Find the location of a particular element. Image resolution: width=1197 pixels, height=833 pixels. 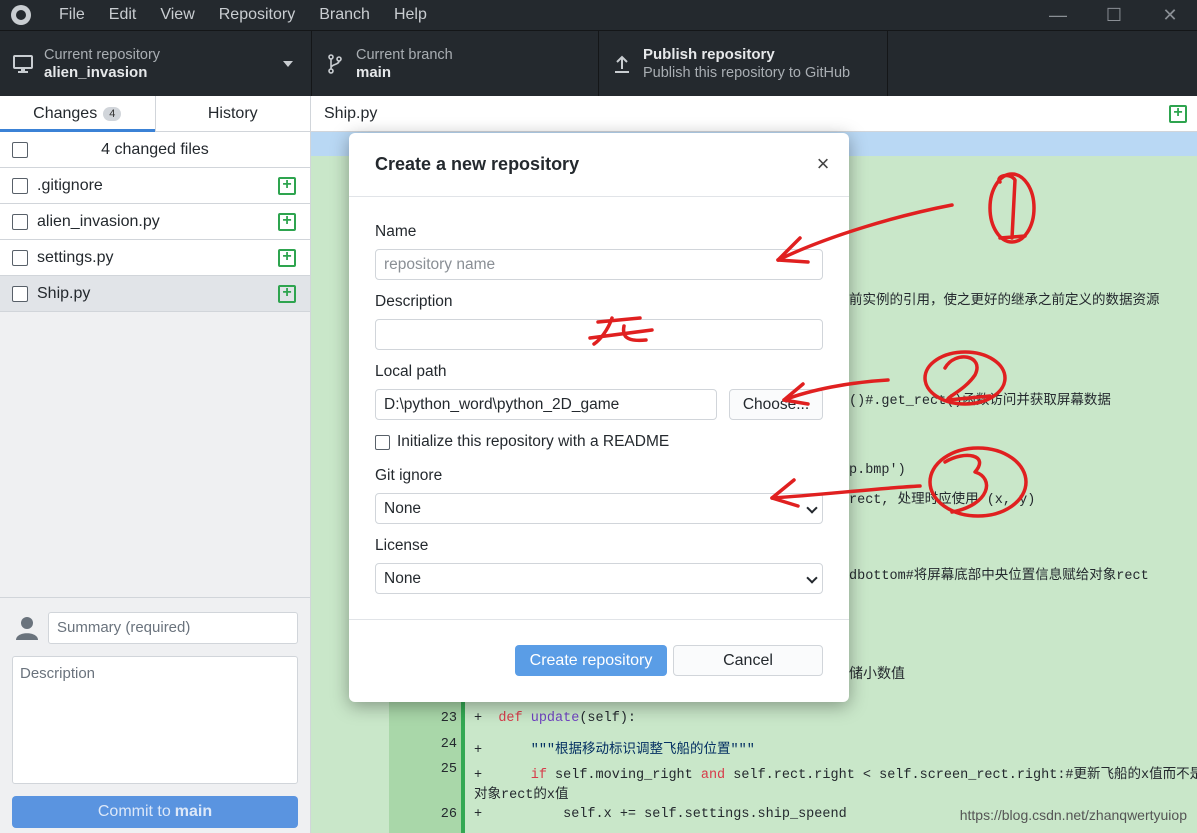

commit-button-label: Commit to is located at coordinates (134, 811).